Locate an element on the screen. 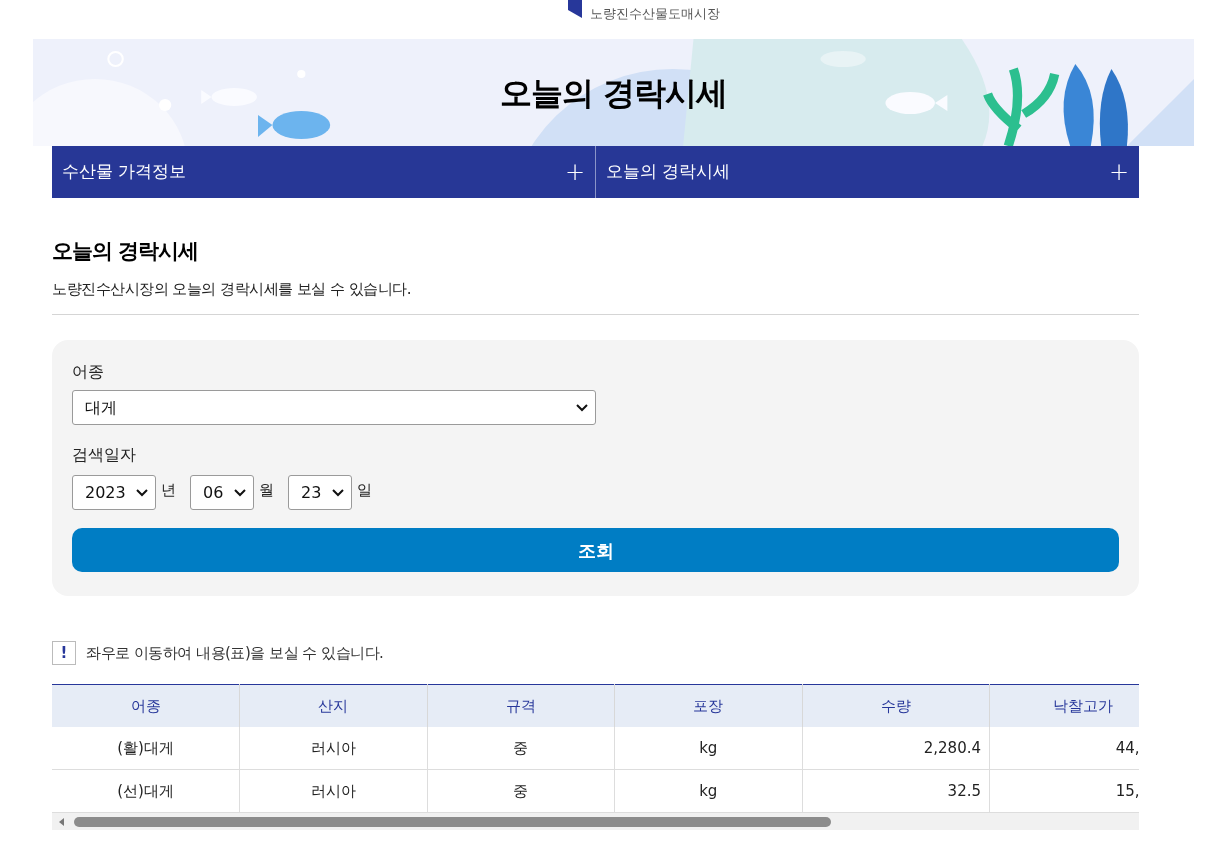 The image size is (1227, 855). section-title: 오늘의 경락시세 is located at coordinates (126, 251).